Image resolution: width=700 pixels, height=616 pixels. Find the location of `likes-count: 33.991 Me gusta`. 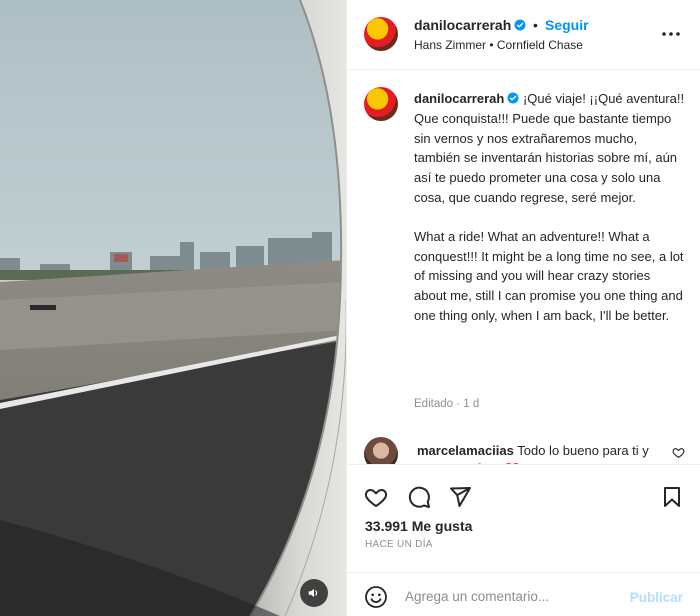

likes-count: 33.991 Me gusta is located at coordinates (418, 526).